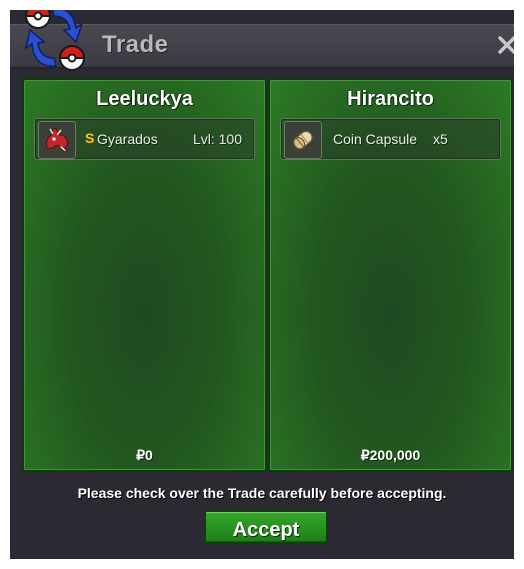 The width and height of the screenshot is (524, 569). What do you see at coordinates (144, 455) in the screenshot?
I see `left-money-offer: ₽0` at bounding box center [144, 455].